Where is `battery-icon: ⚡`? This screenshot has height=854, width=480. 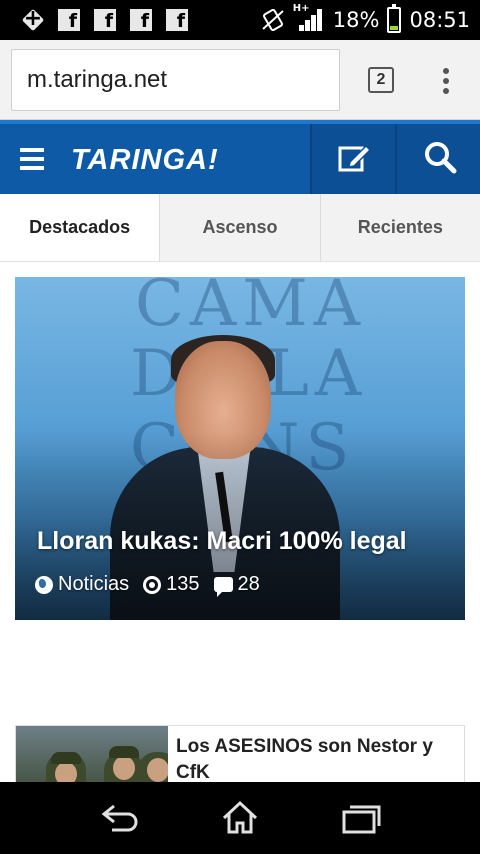 battery-icon: ⚡ is located at coordinates (394, 18).